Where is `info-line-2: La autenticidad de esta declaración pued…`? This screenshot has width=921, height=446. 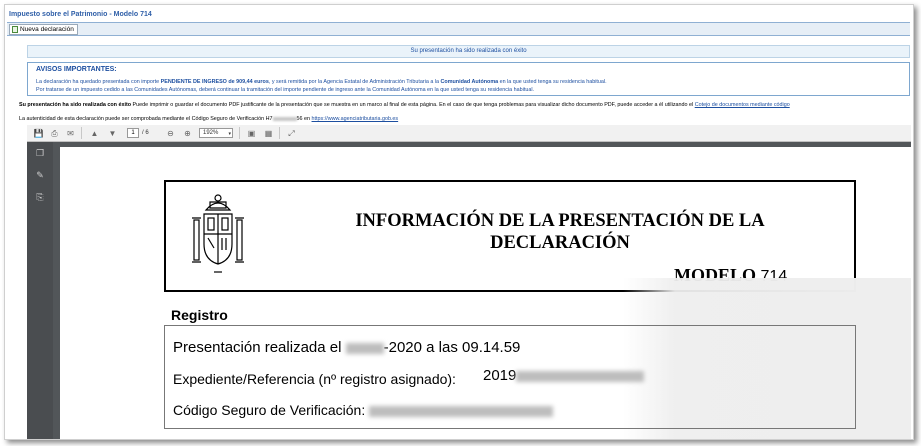 info-line-2: La autenticidad de esta declaración pued… is located at coordinates (209, 119).